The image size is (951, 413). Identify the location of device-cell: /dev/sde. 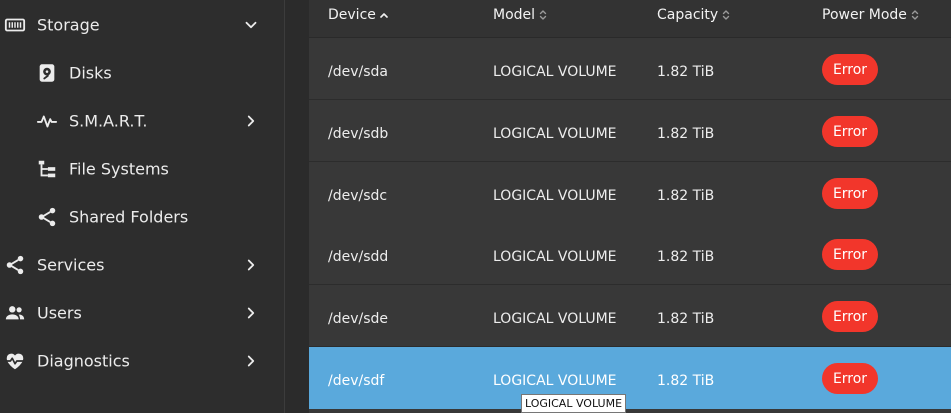
(358, 319).